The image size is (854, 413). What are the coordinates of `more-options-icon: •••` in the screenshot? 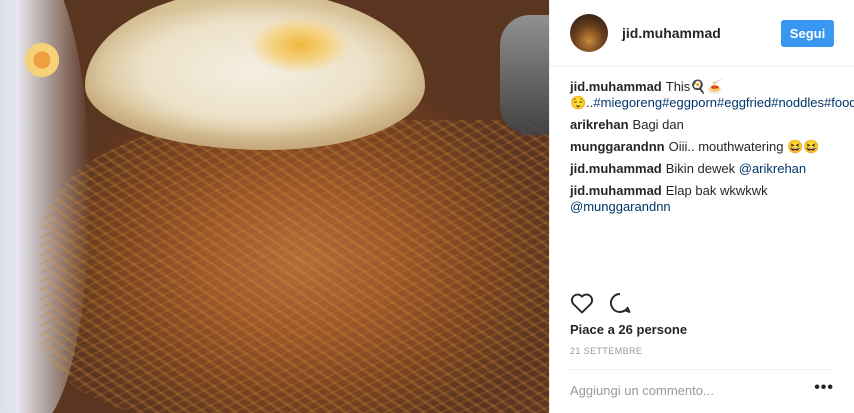 It's located at (824, 388).